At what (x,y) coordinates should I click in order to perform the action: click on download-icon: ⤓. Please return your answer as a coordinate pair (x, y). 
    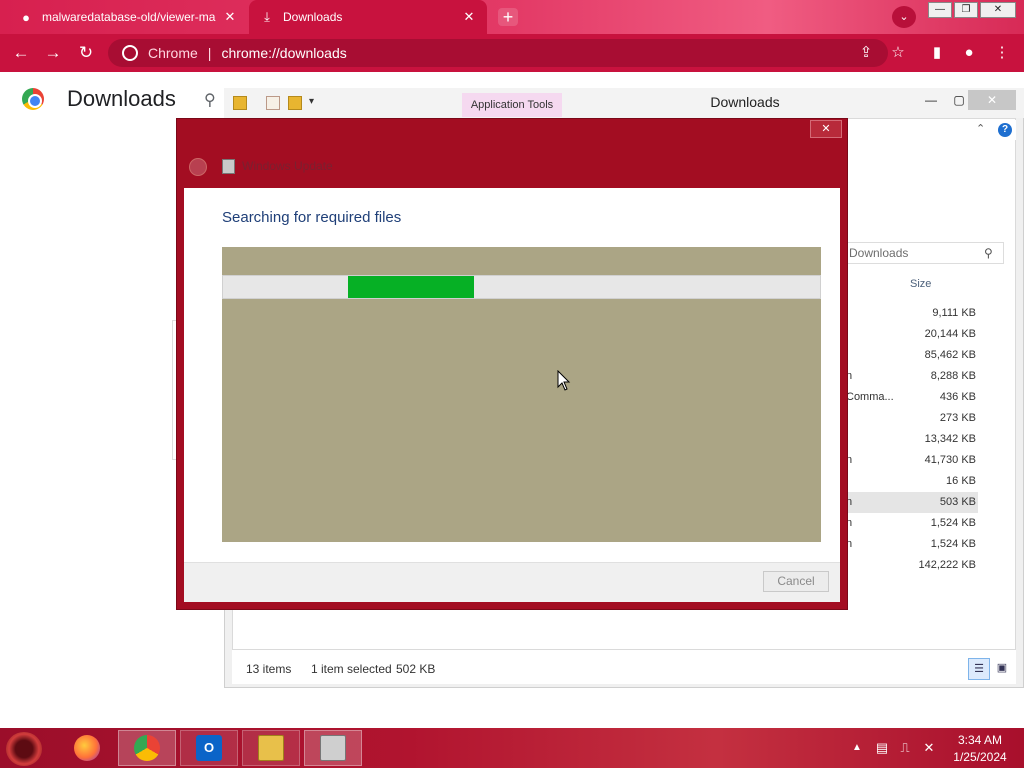
    Looking at the image, I should click on (267, 16).